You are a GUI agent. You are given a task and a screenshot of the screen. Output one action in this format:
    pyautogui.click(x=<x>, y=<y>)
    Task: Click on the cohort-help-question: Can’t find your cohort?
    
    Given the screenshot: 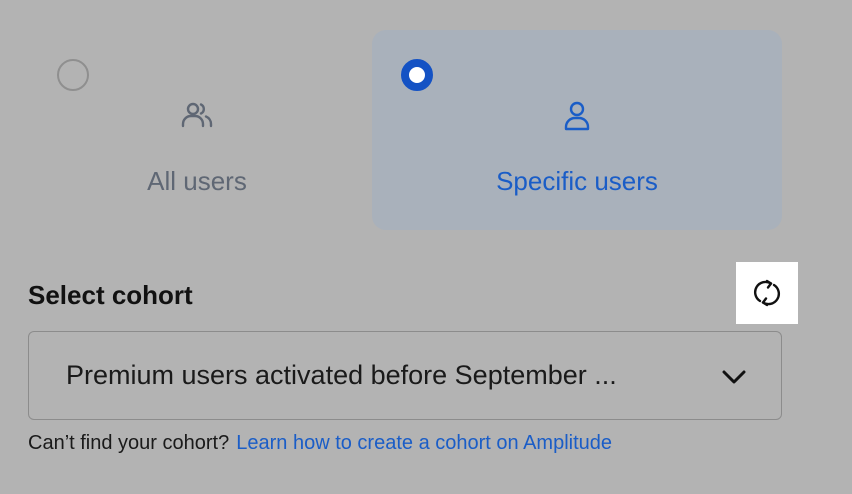 What is the action you would take?
    pyautogui.click(x=129, y=443)
    